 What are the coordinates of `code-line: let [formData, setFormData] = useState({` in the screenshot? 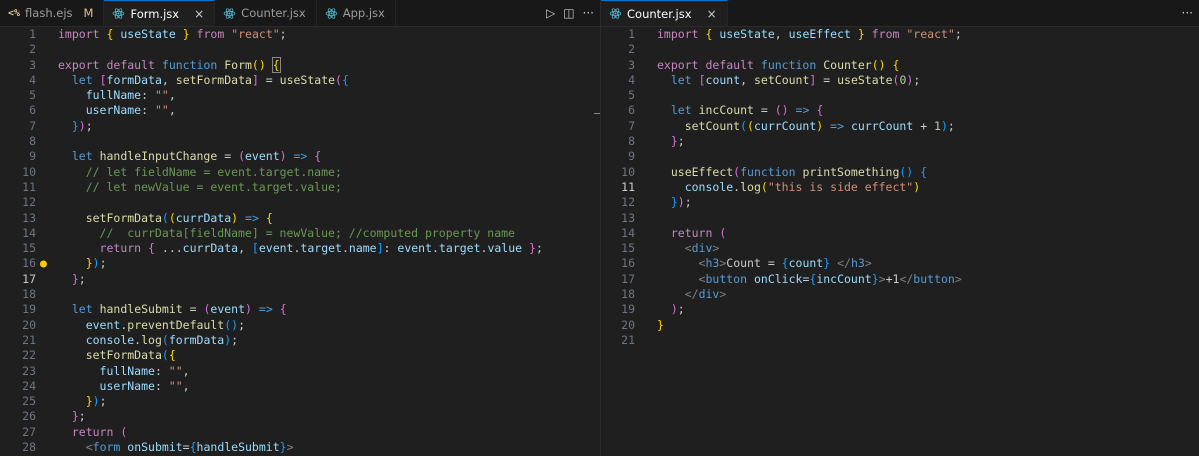 It's located at (210, 79).